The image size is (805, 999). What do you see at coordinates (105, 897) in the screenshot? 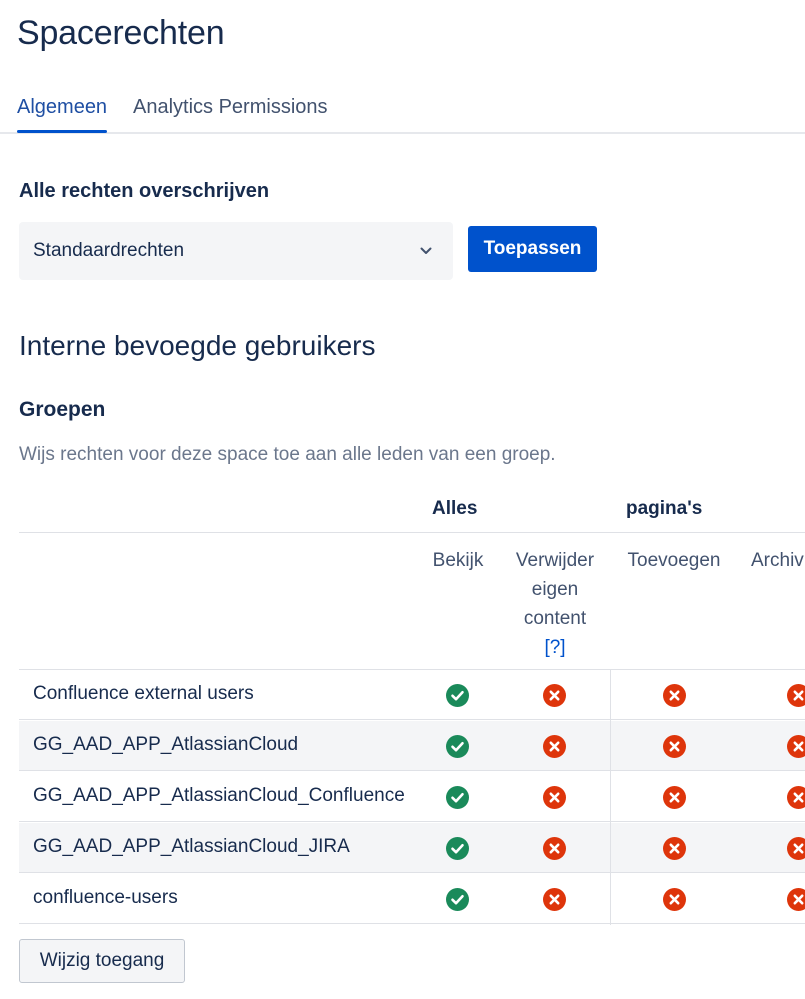
I see `group-name: confluence-users` at bounding box center [105, 897].